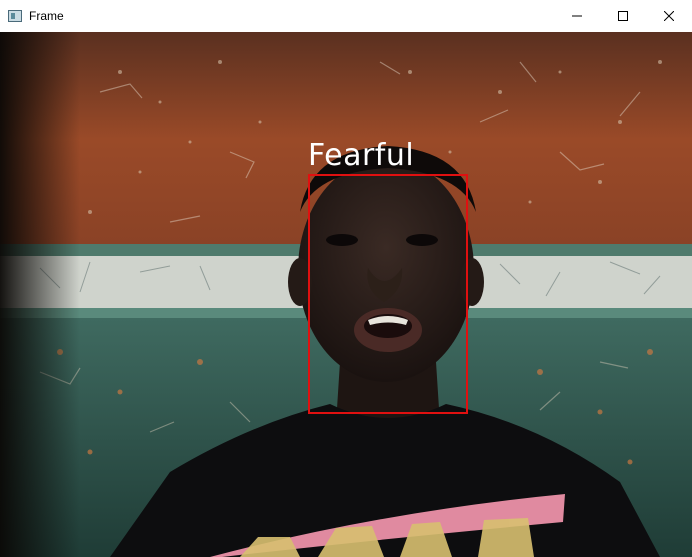 The width and height of the screenshot is (692, 557). What do you see at coordinates (15, 16) in the screenshot?
I see `app-window-icon` at bounding box center [15, 16].